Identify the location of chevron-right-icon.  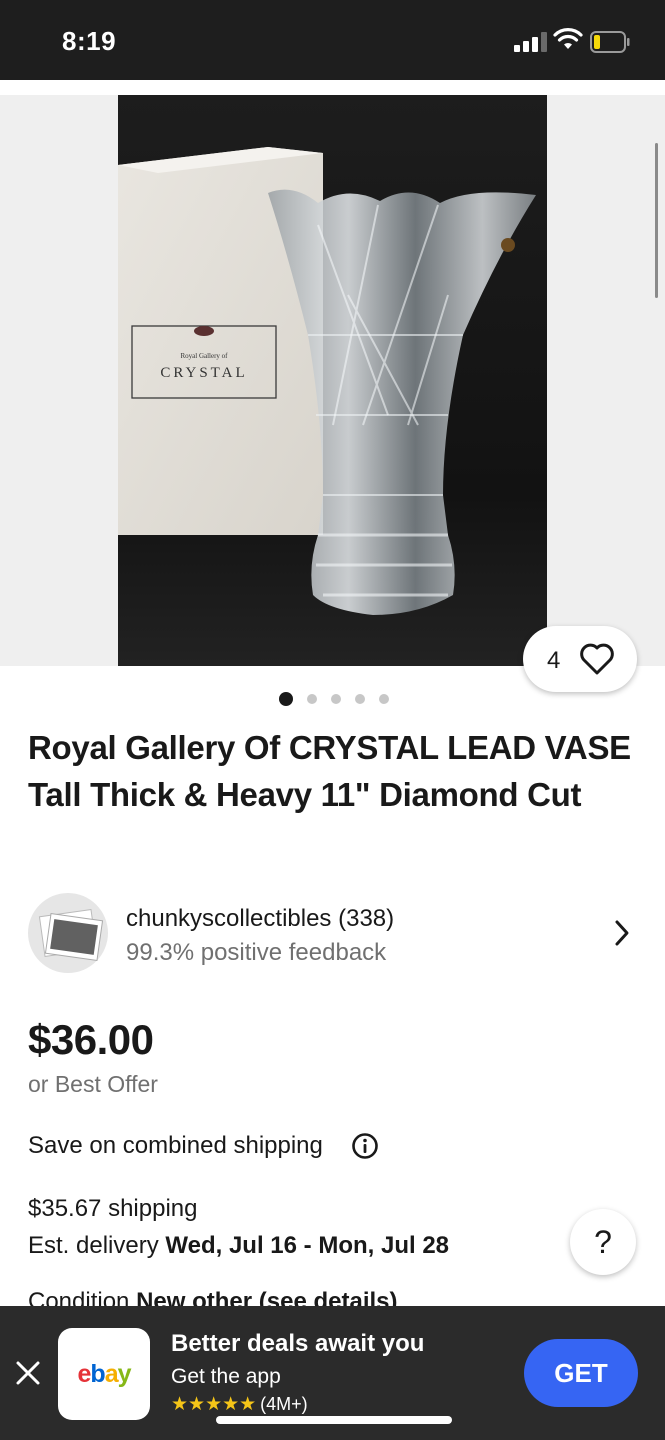
(622, 933).